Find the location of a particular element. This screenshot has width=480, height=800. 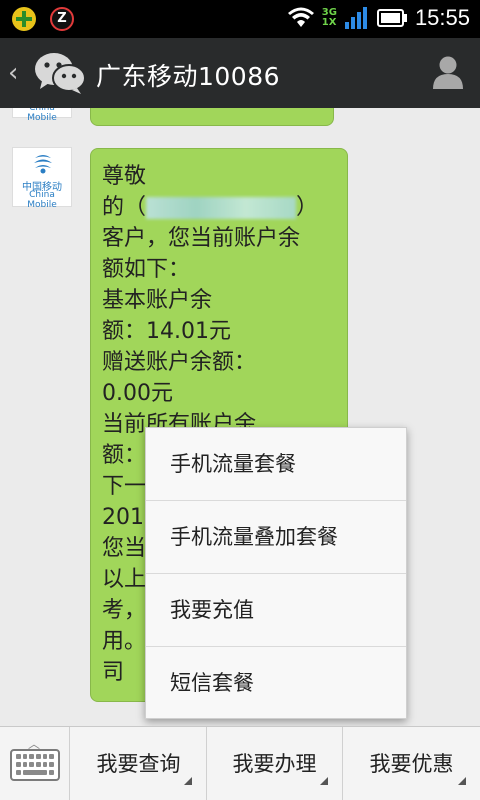

keyboard-icon is located at coordinates (35, 765).